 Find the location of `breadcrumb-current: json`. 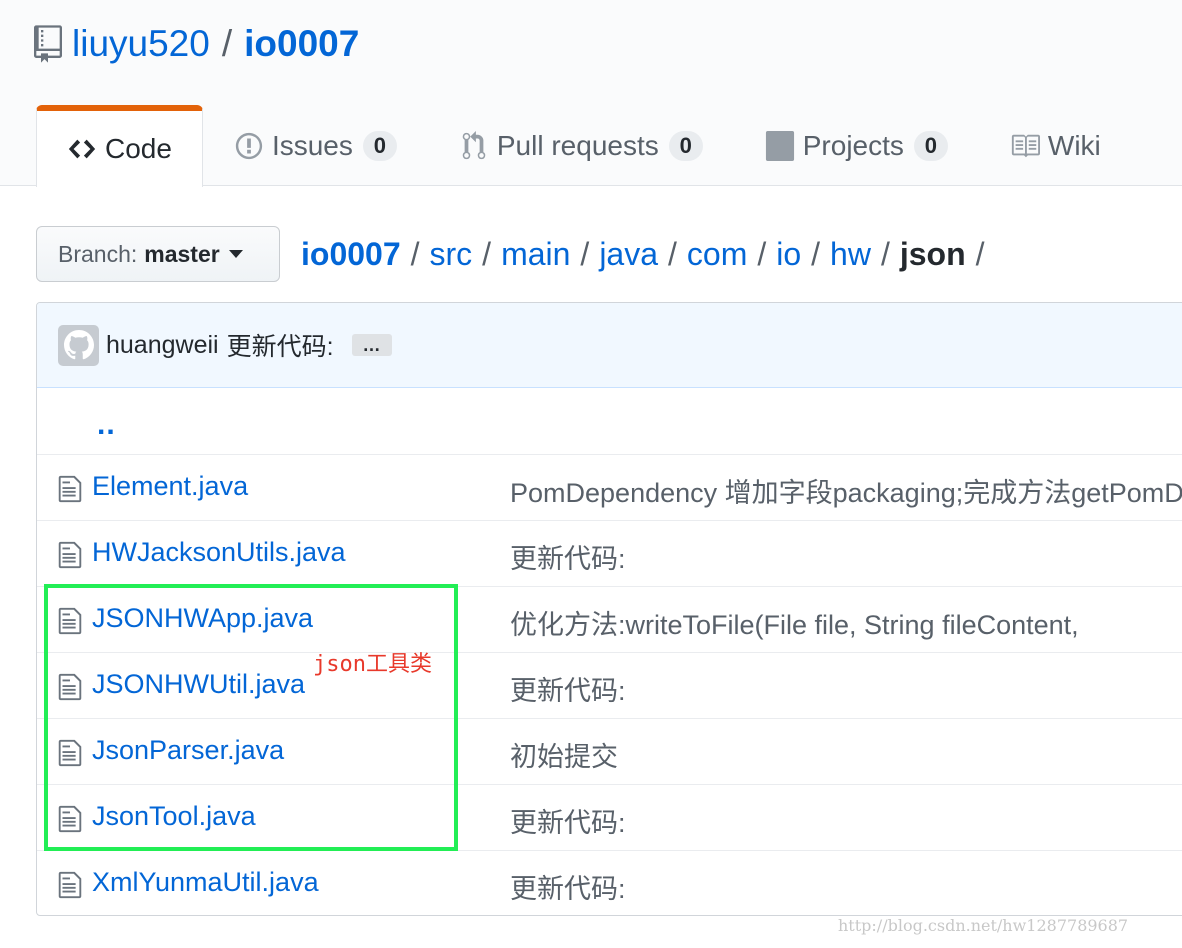

breadcrumb-current: json is located at coordinates (932, 253).